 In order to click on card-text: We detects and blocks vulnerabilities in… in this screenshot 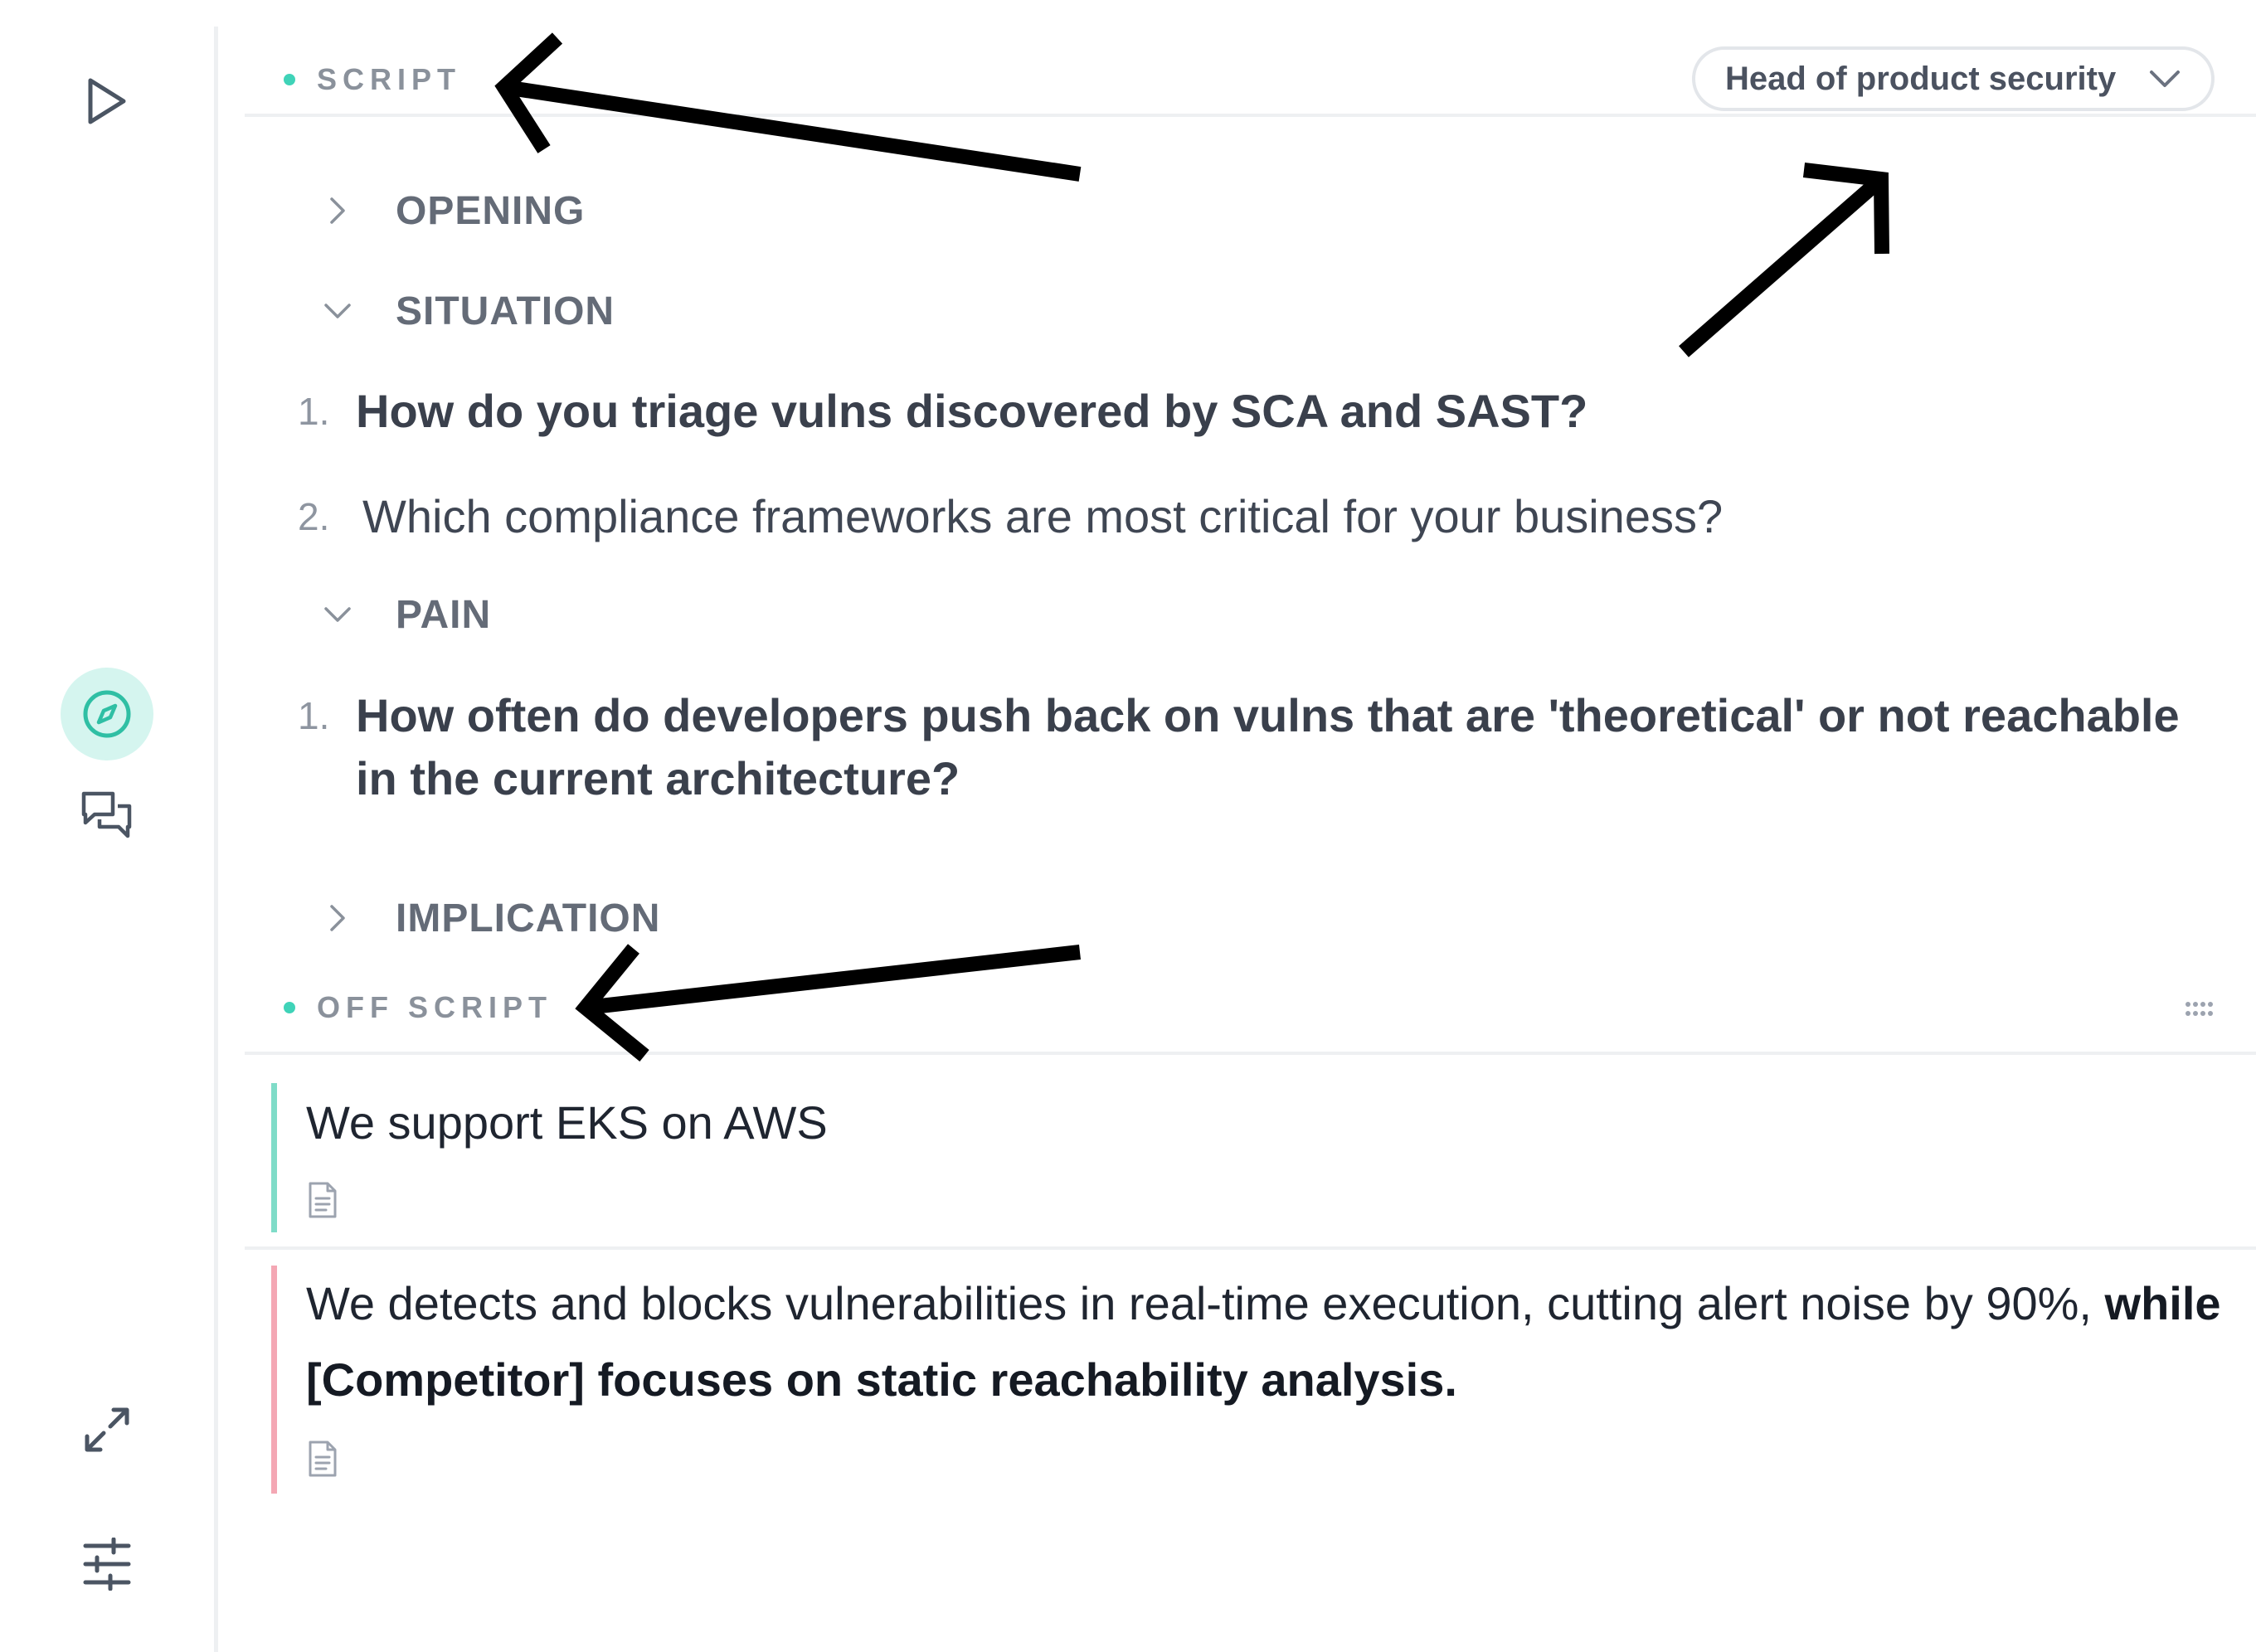, I will do `click(1265, 1342)`.